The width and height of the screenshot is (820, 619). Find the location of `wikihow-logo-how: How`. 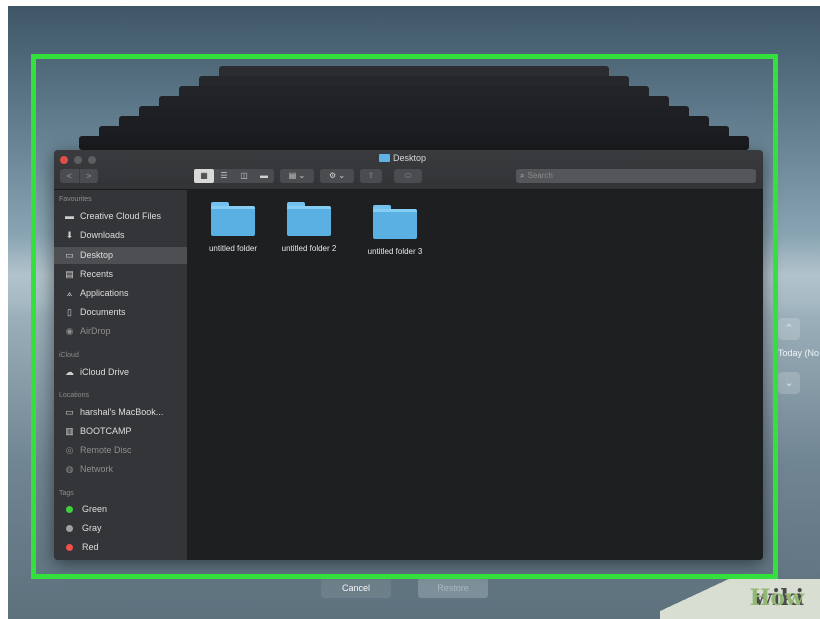

wikihow-logo-how: How is located at coordinates (776, 598).